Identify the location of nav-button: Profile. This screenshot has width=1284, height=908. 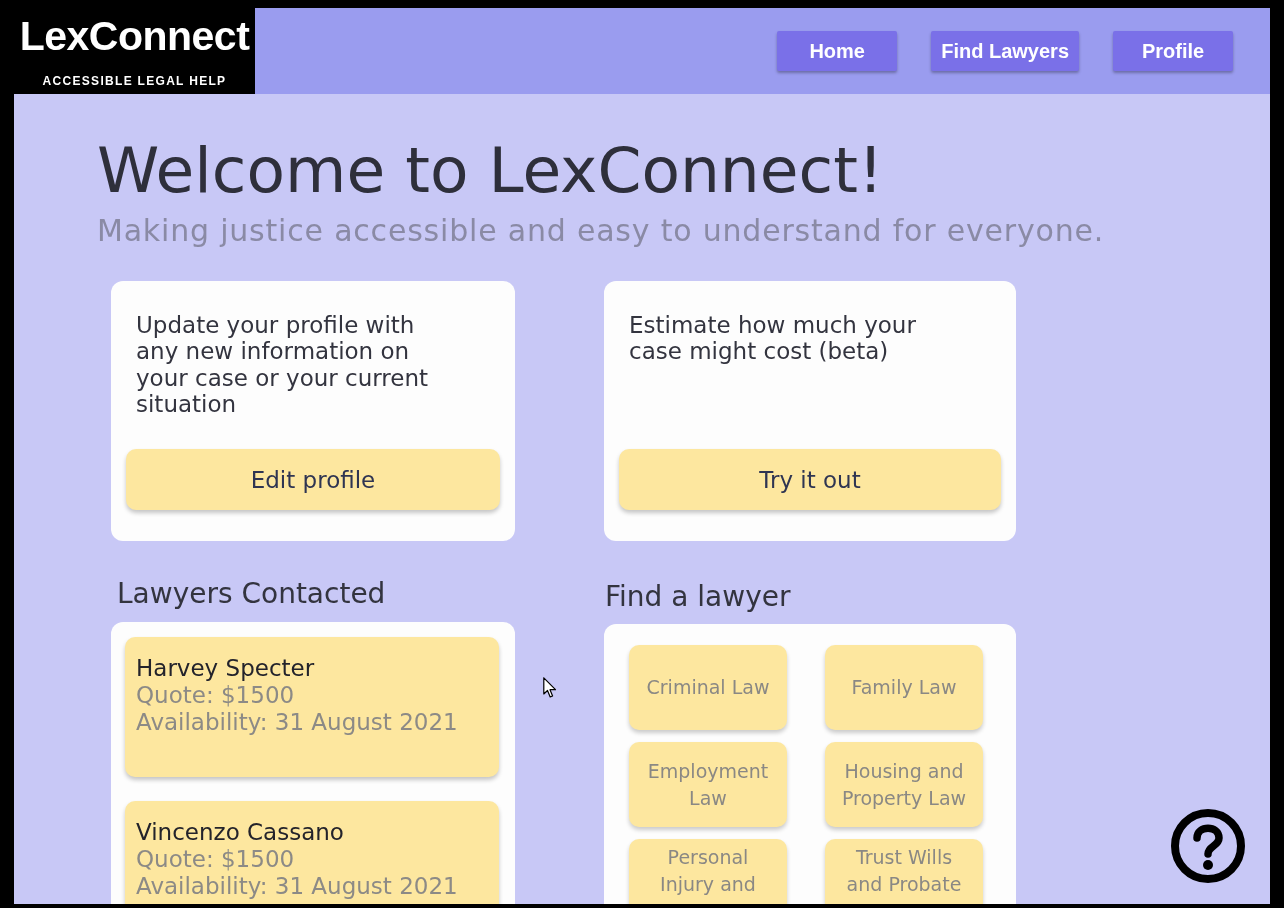
(1173, 51).